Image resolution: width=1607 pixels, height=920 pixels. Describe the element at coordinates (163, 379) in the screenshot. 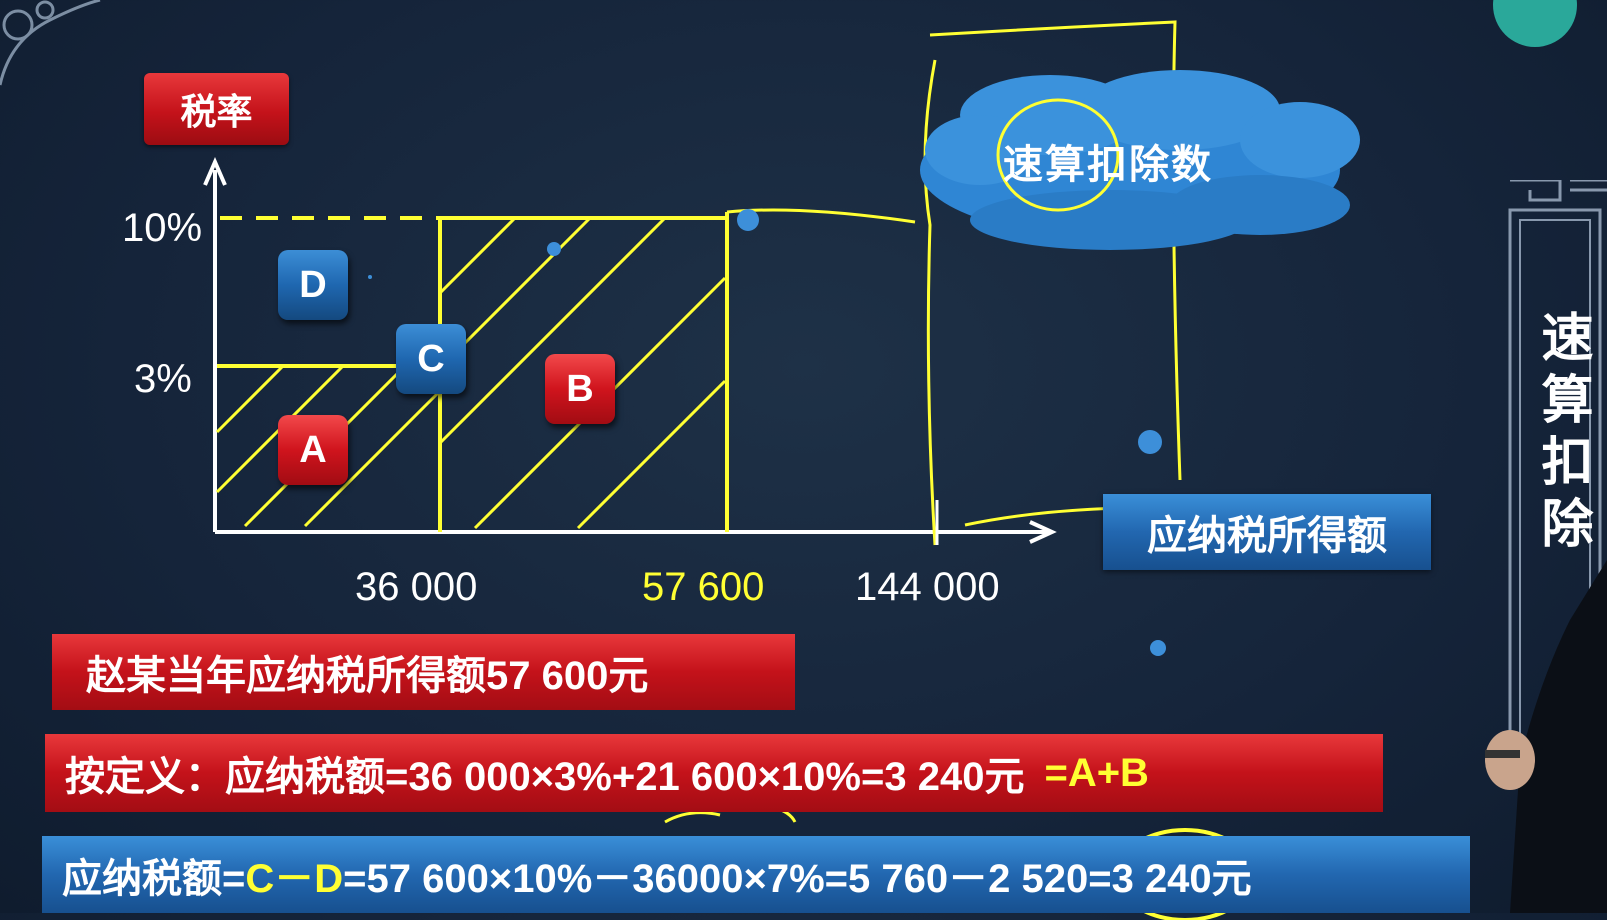

I see `y-tick-3: 3%` at that location.